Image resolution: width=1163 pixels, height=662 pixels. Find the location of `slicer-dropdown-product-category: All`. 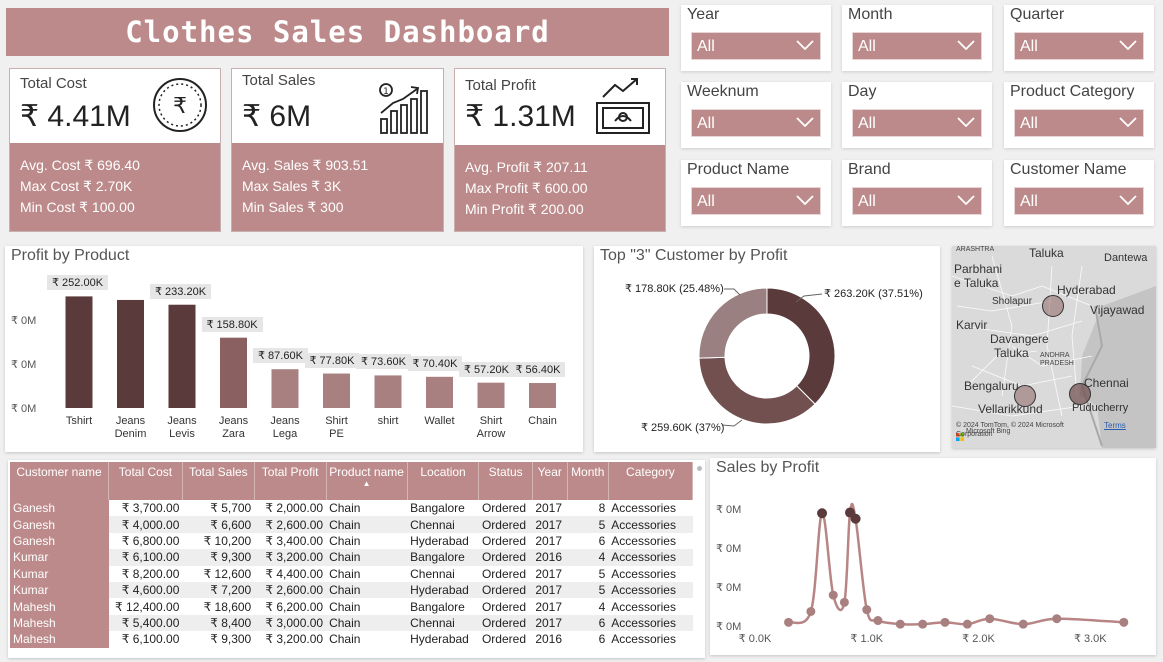

slicer-dropdown-product-category: All is located at coordinates (1079, 123).